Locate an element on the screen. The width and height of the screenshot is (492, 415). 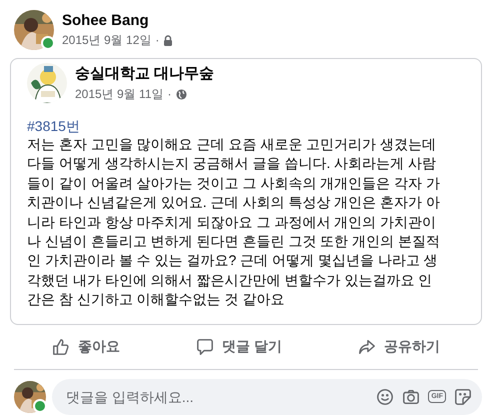
page-name: 숭실대학교 대나무숲 is located at coordinates (144, 73).